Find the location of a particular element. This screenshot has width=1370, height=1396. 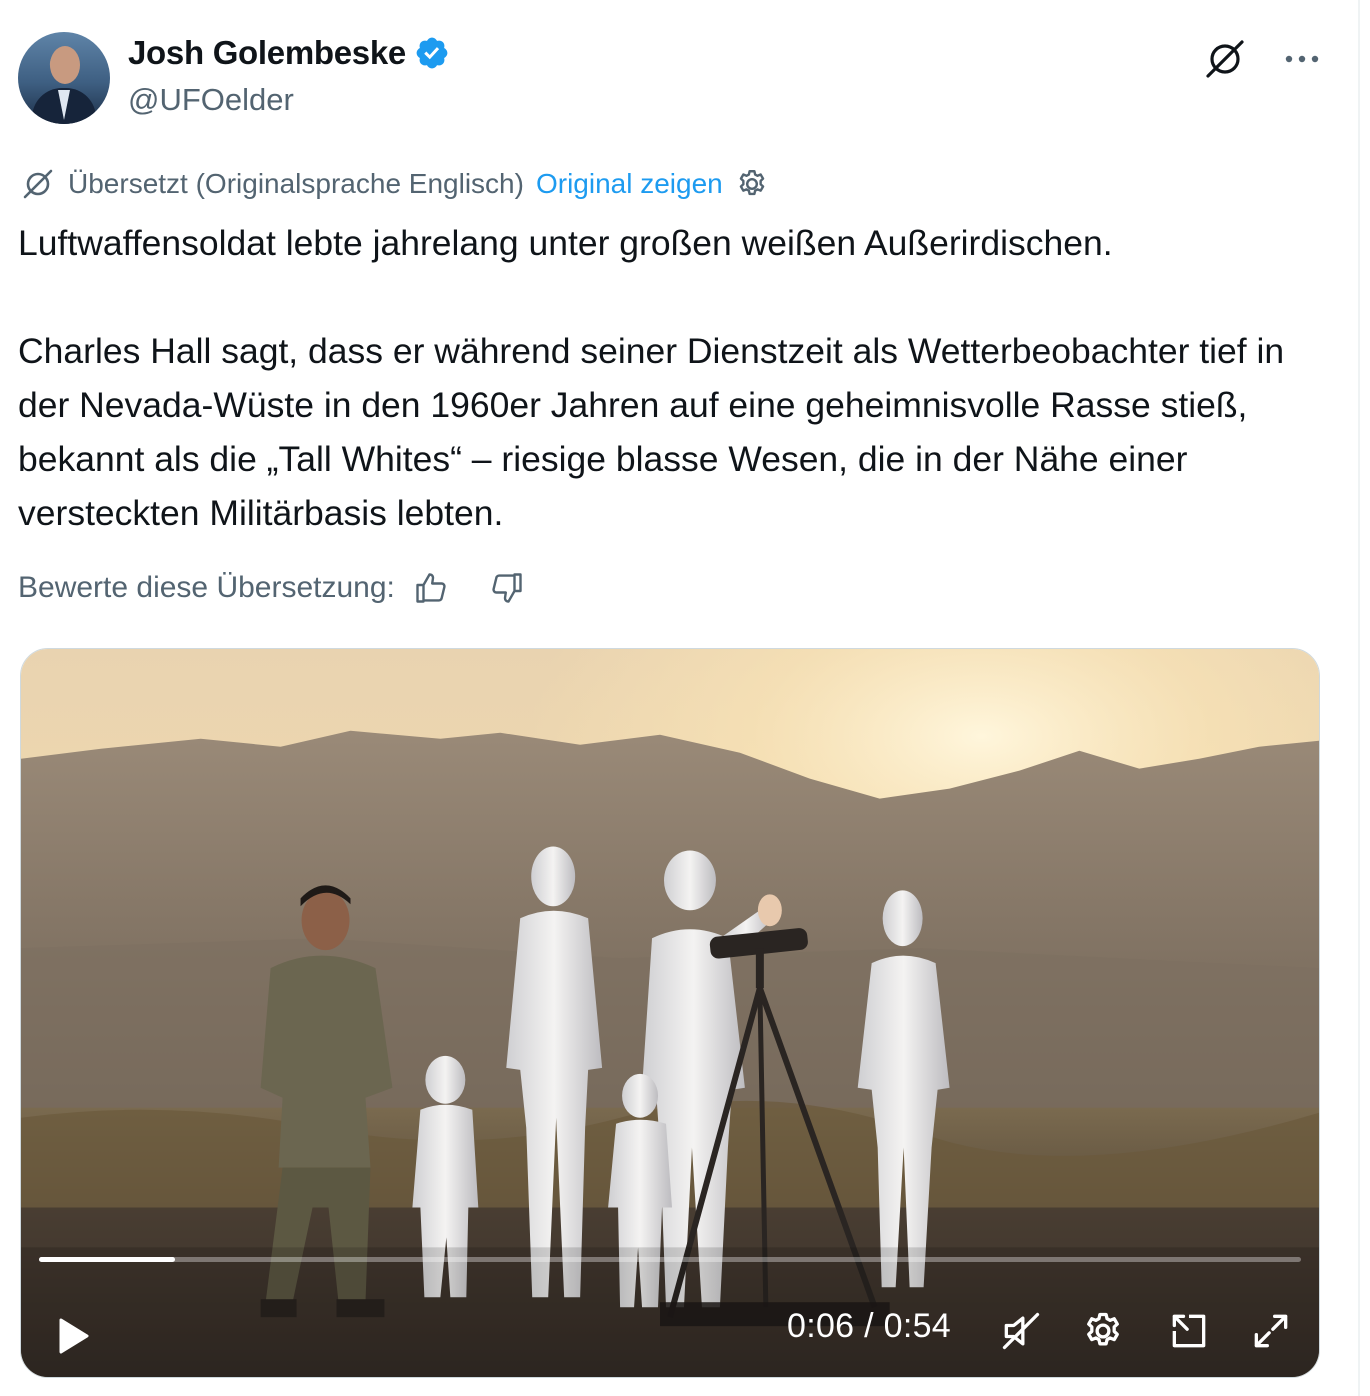

more-options-icon is located at coordinates (1302, 59).